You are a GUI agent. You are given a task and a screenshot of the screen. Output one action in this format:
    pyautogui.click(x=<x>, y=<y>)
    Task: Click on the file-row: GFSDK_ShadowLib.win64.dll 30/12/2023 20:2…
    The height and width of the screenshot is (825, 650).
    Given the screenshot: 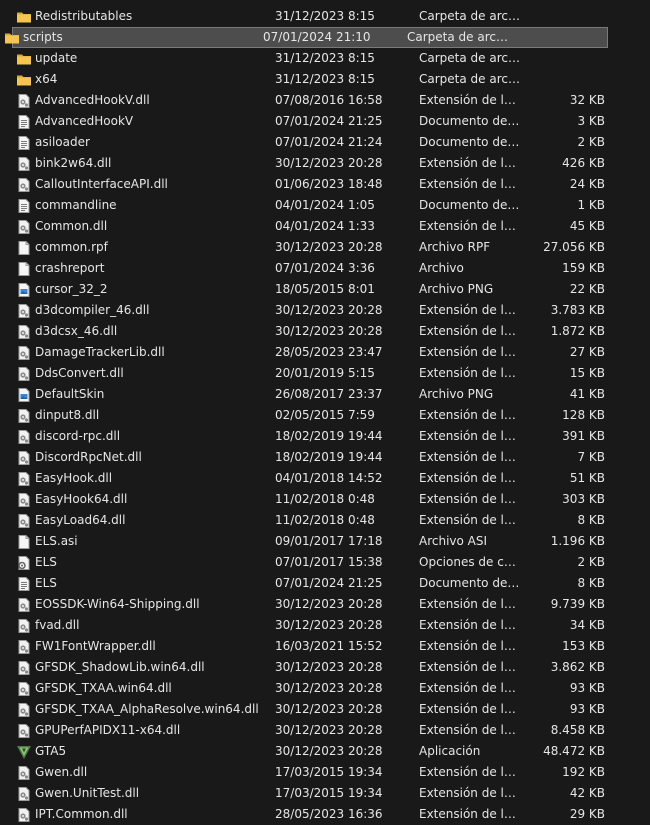 What is the action you would take?
    pyautogui.click(x=325, y=667)
    